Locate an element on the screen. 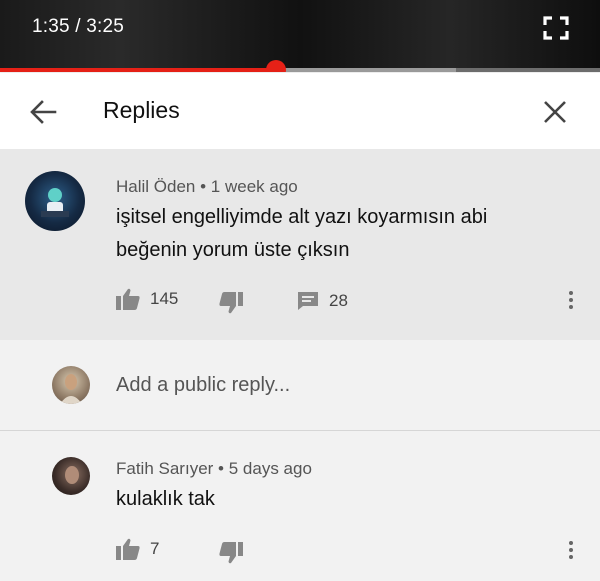 The height and width of the screenshot is (581, 600). comment-age: 1 week ago is located at coordinates (254, 186).